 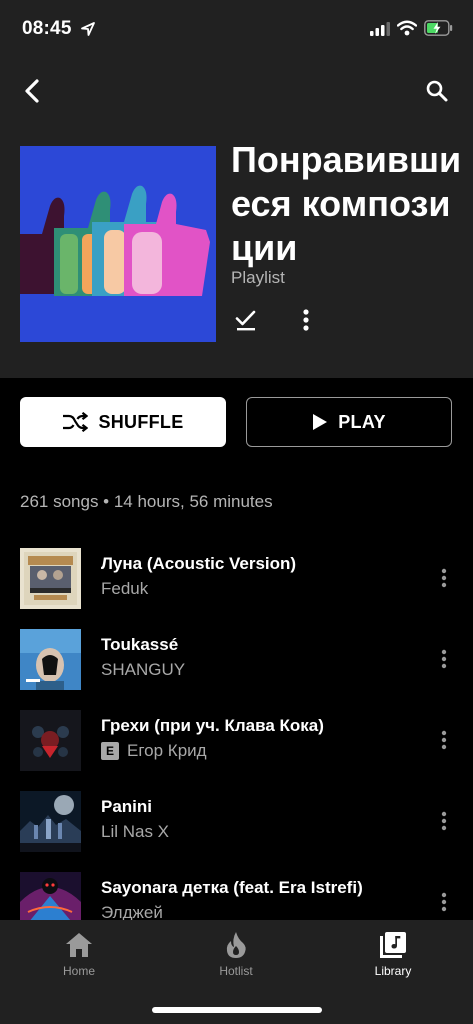 What do you see at coordinates (237, 1010) in the screenshot?
I see `home-indicator` at bounding box center [237, 1010].